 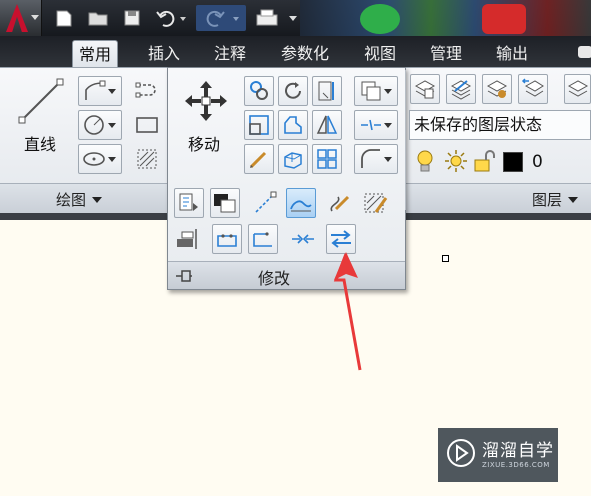 I want to click on break-button, so click(x=263, y=239).